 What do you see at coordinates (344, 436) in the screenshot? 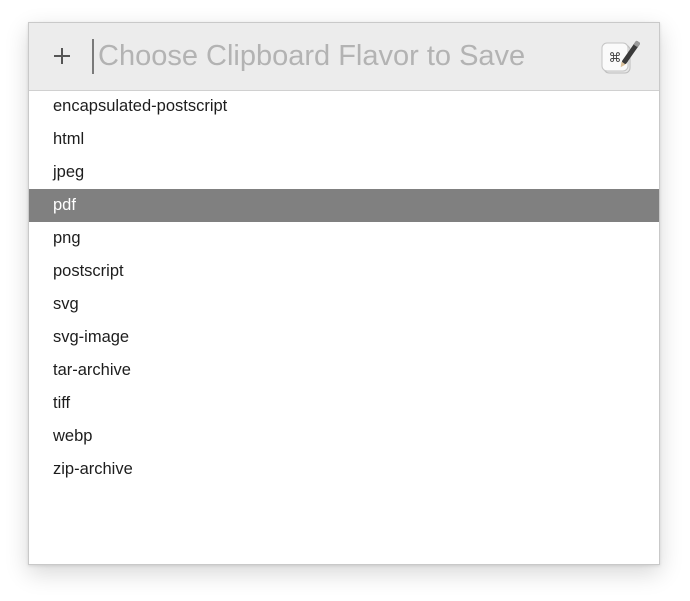
I see `list-item: webp` at bounding box center [344, 436].